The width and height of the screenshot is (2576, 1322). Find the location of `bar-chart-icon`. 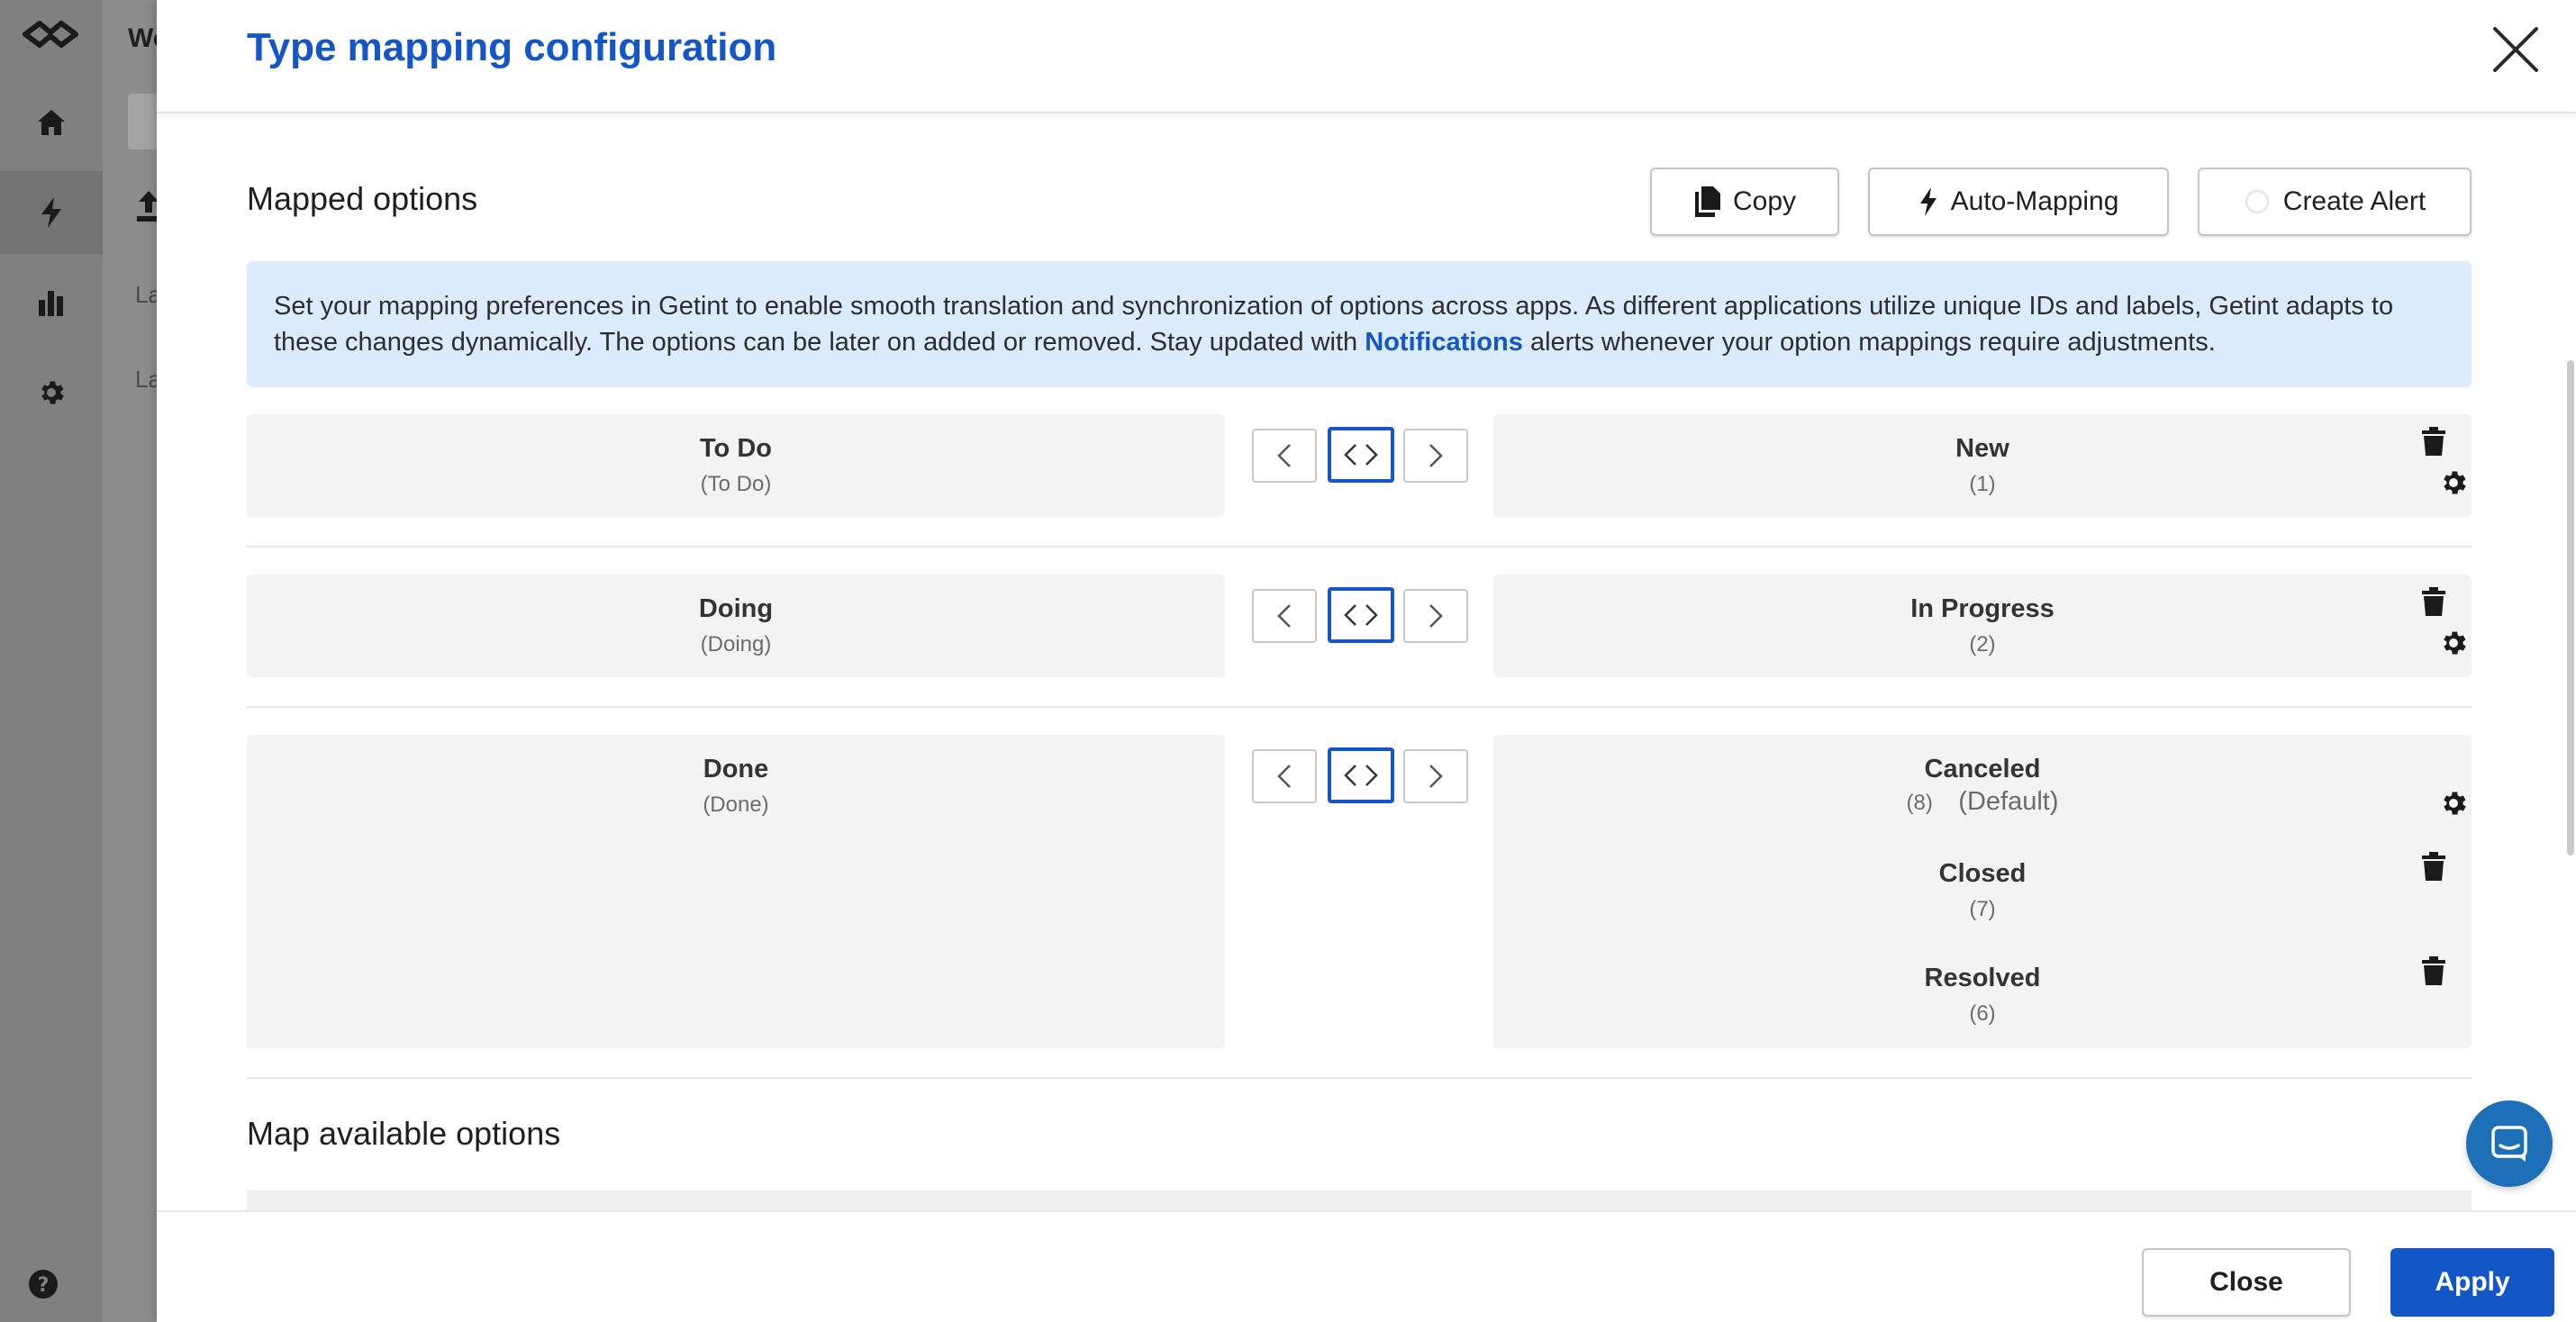

bar-chart-icon is located at coordinates (51, 303).